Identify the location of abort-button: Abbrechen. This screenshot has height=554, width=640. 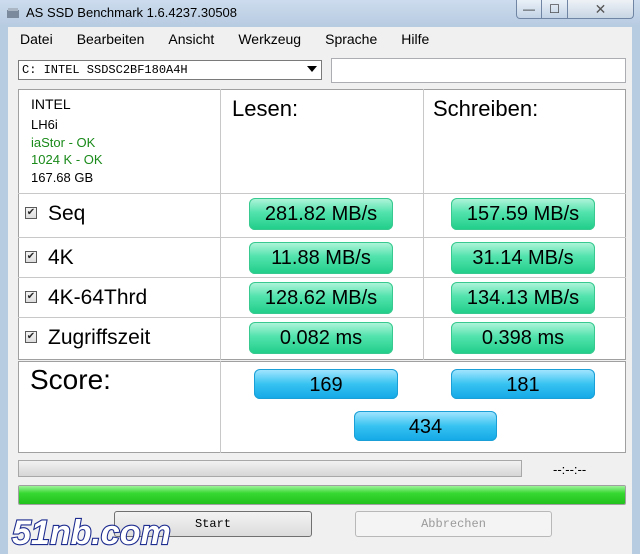
(453, 524).